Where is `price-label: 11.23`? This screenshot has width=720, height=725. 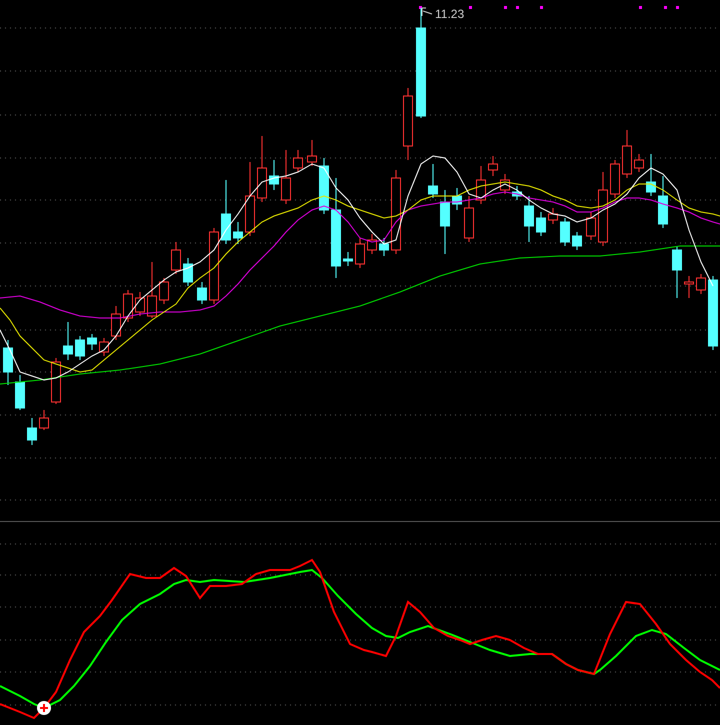
price-label: 11.23 is located at coordinates (449, 14).